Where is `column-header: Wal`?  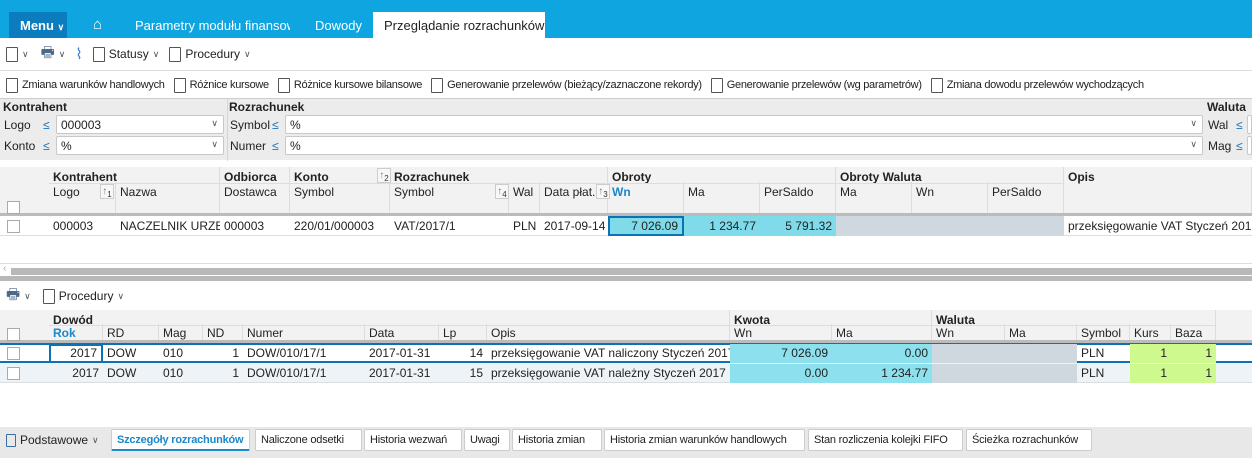
column-header: Wal is located at coordinates (524, 197).